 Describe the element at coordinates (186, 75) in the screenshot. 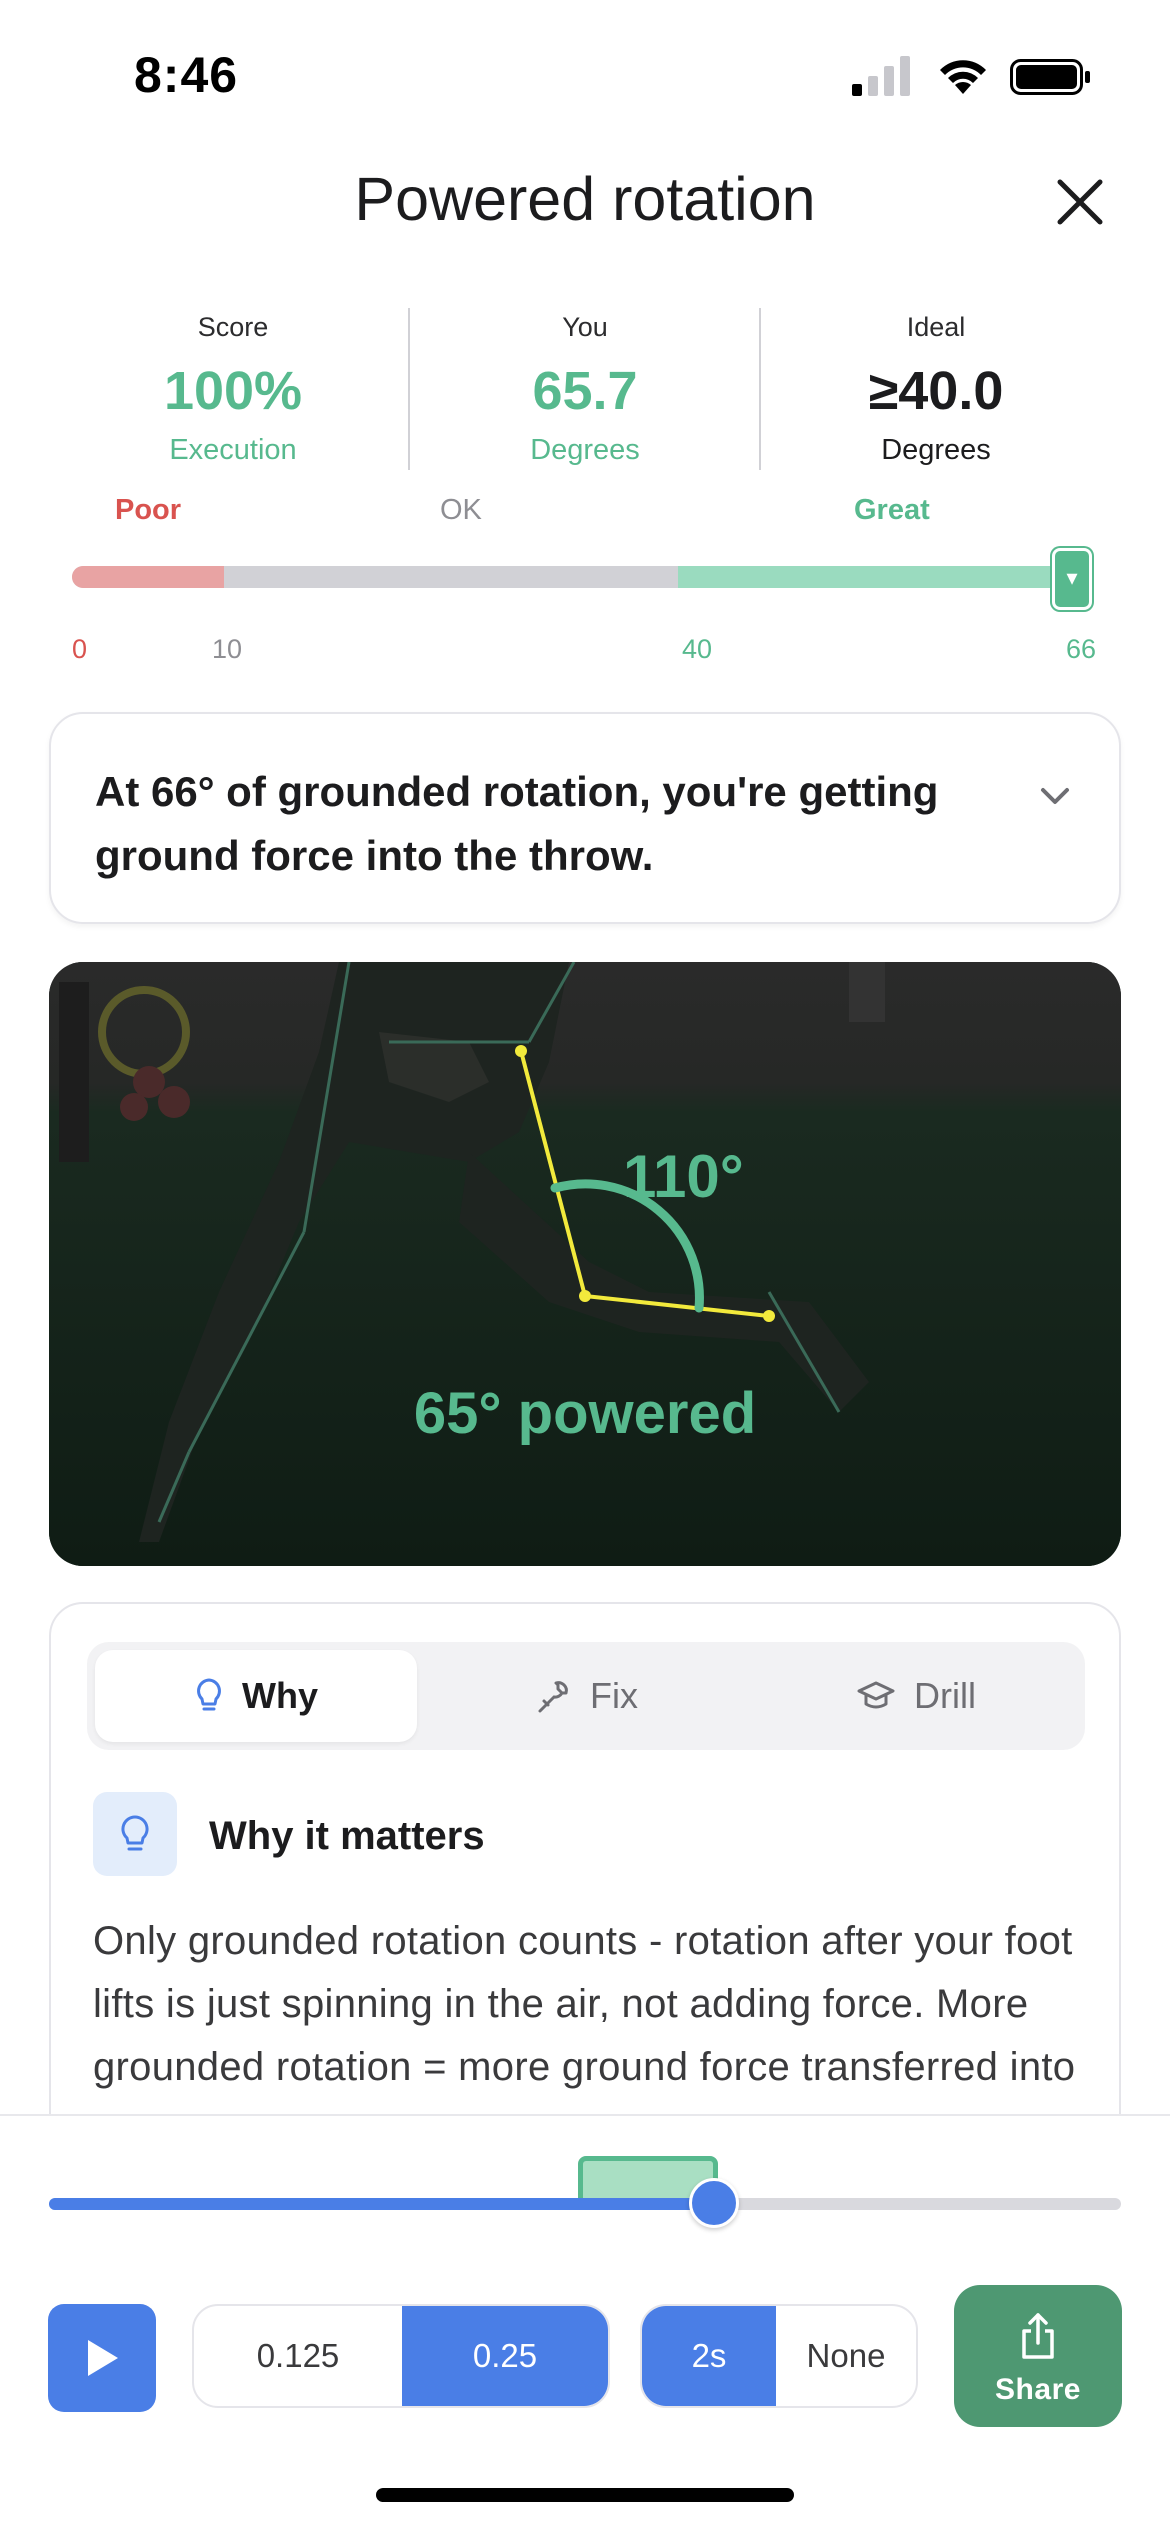

I see `status-time: 8:46` at that location.